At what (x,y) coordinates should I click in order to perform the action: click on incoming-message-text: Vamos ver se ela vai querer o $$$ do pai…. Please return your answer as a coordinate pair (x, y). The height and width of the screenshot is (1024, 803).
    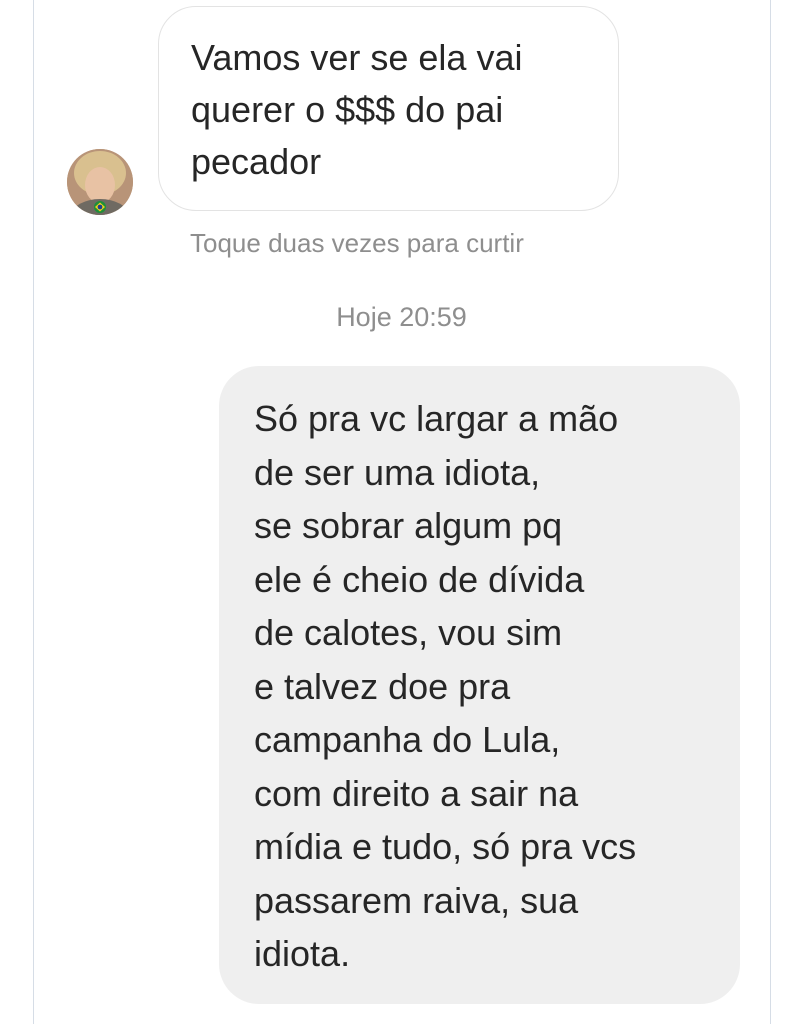
    Looking at the image, I should click on (357, 109).